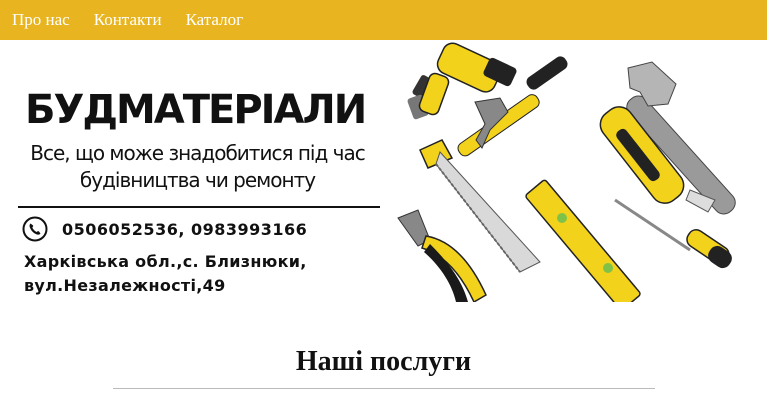 This screenshot has height=407, width=767. I want to click on address-line-2: вул.Незалежності,49, so click(125, 285).